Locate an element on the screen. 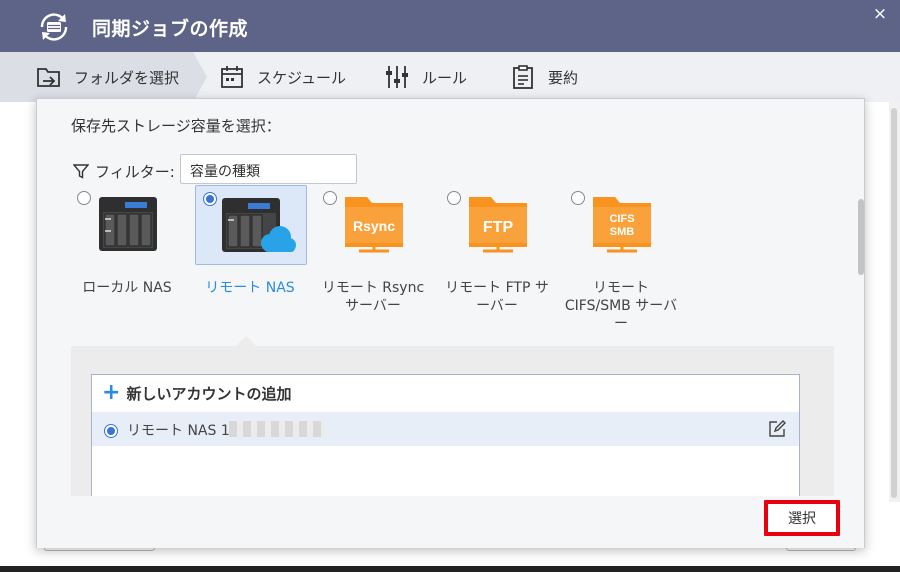 The image size is (900, 572). sync-icon is located at coordinates (54, 27).